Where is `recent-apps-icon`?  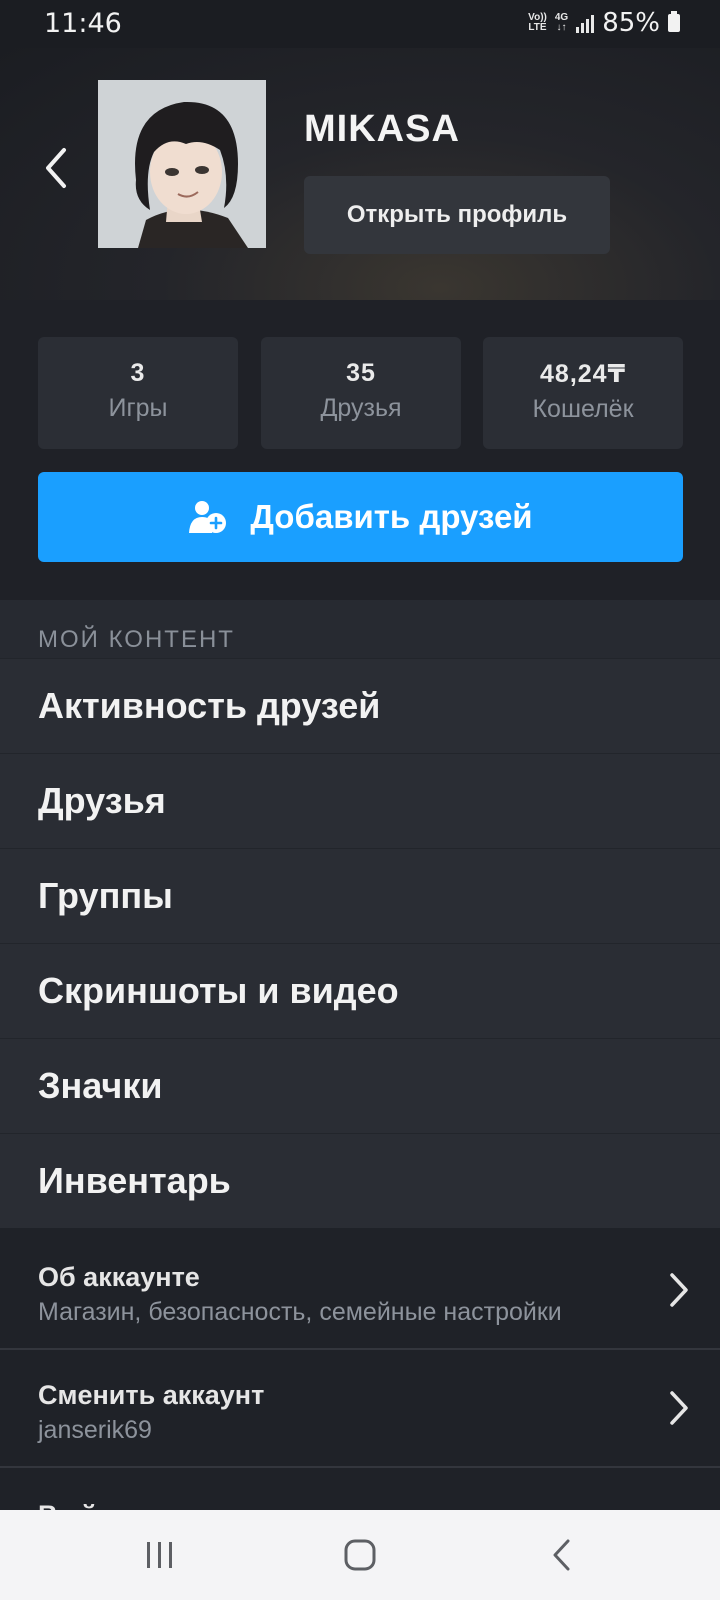
recent-apps-icon is located at coordinates (159, 1555).